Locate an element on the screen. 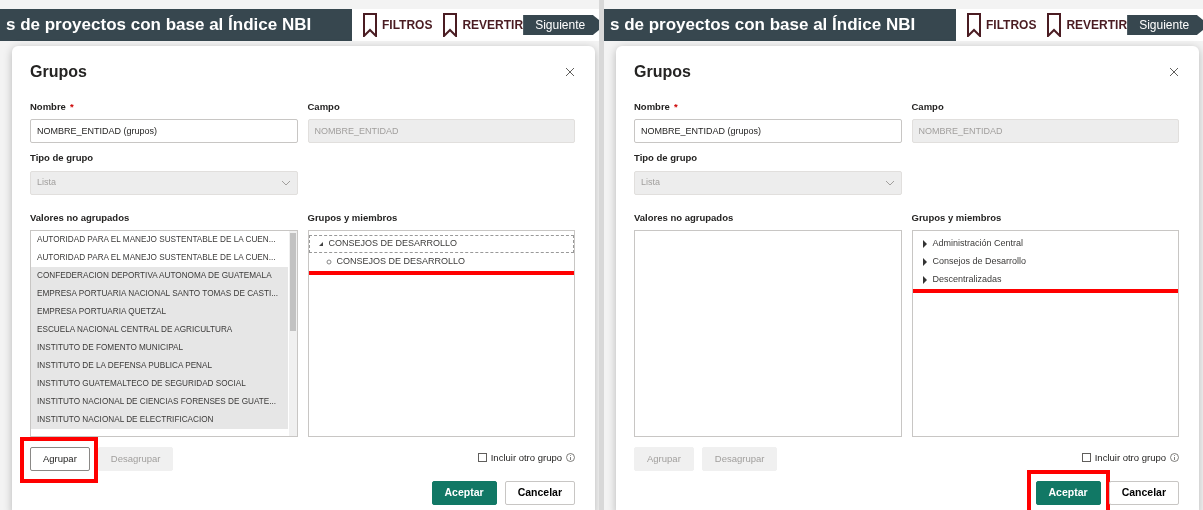 The image size is (1203, 510). tree-child-item: CONSEJOS DE DESARROLLO is located at coordinates (441, 261).